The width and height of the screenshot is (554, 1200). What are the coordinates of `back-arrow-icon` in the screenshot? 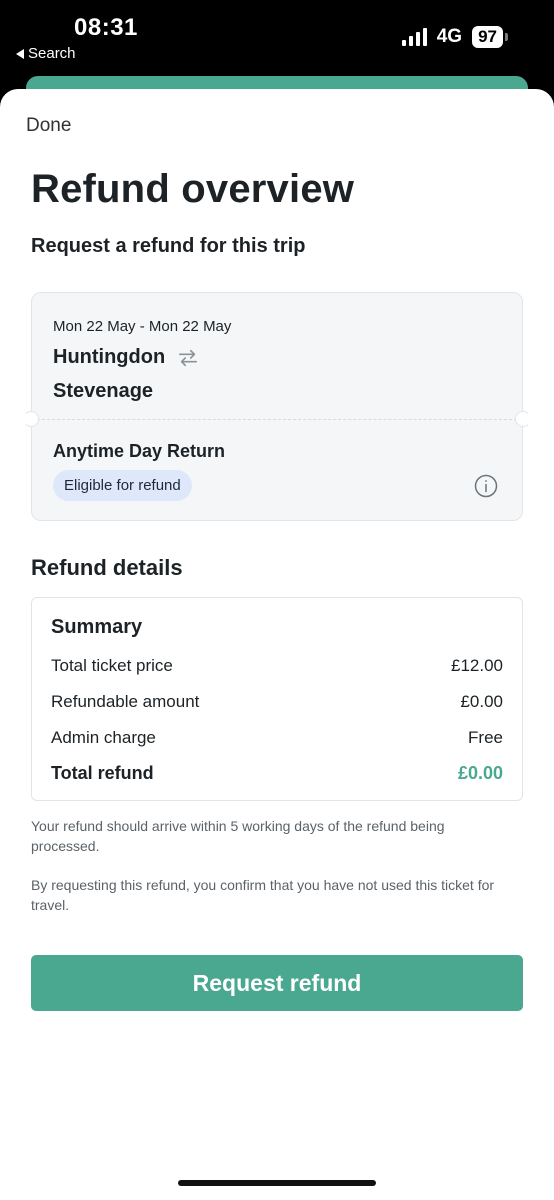 It's located at (20, 53).